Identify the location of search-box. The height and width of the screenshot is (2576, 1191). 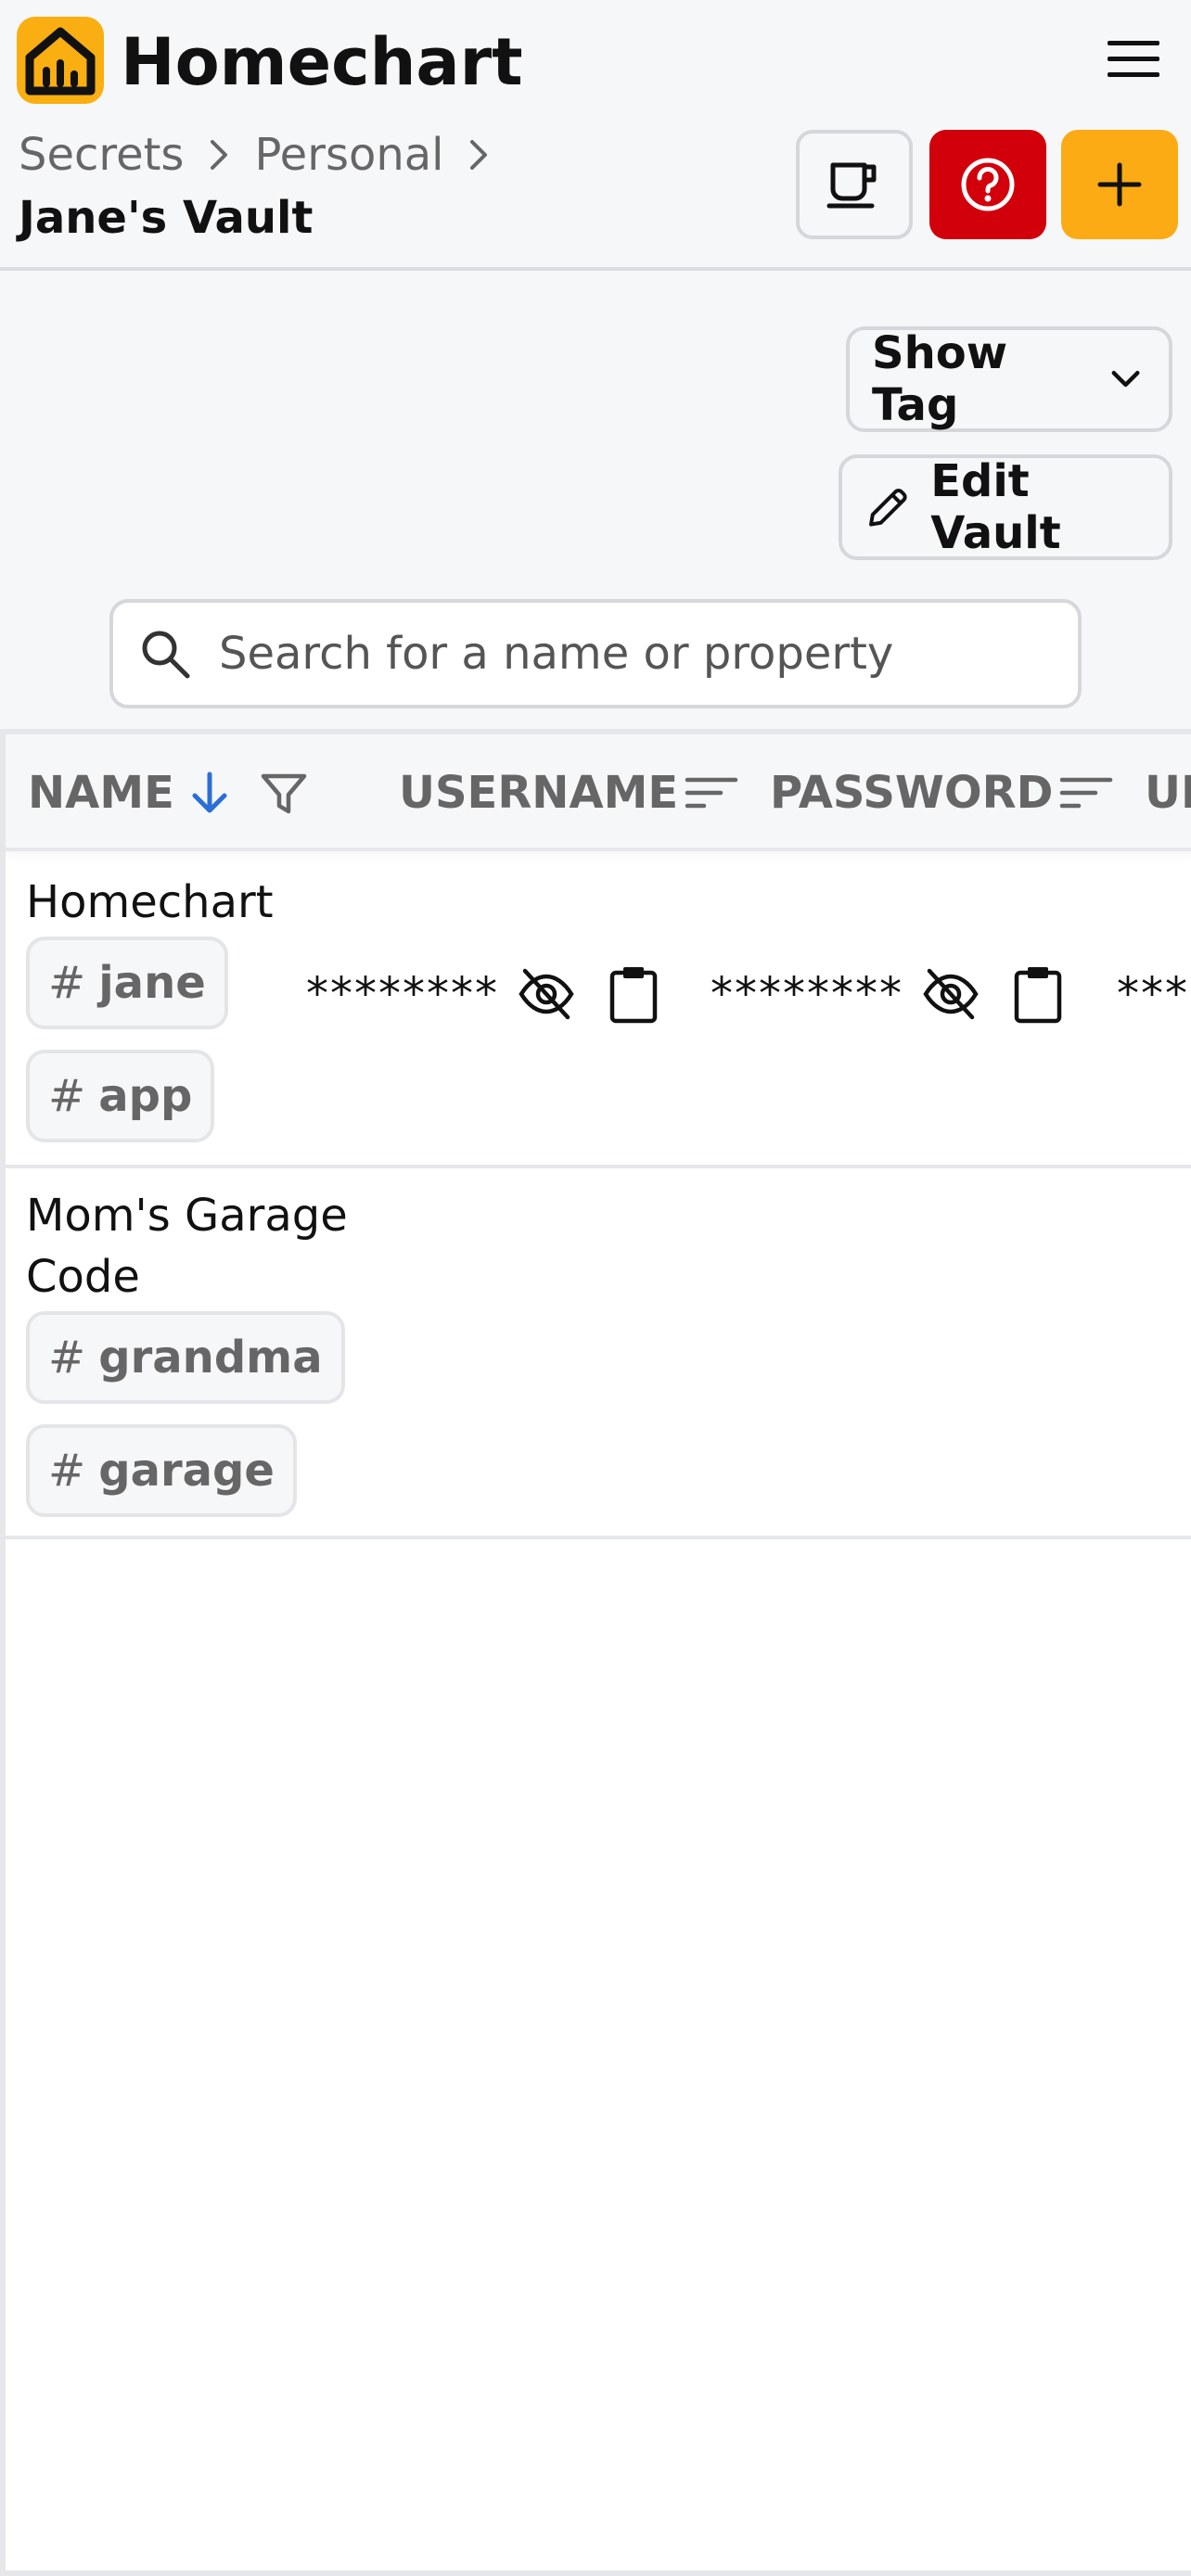
(595, 653).